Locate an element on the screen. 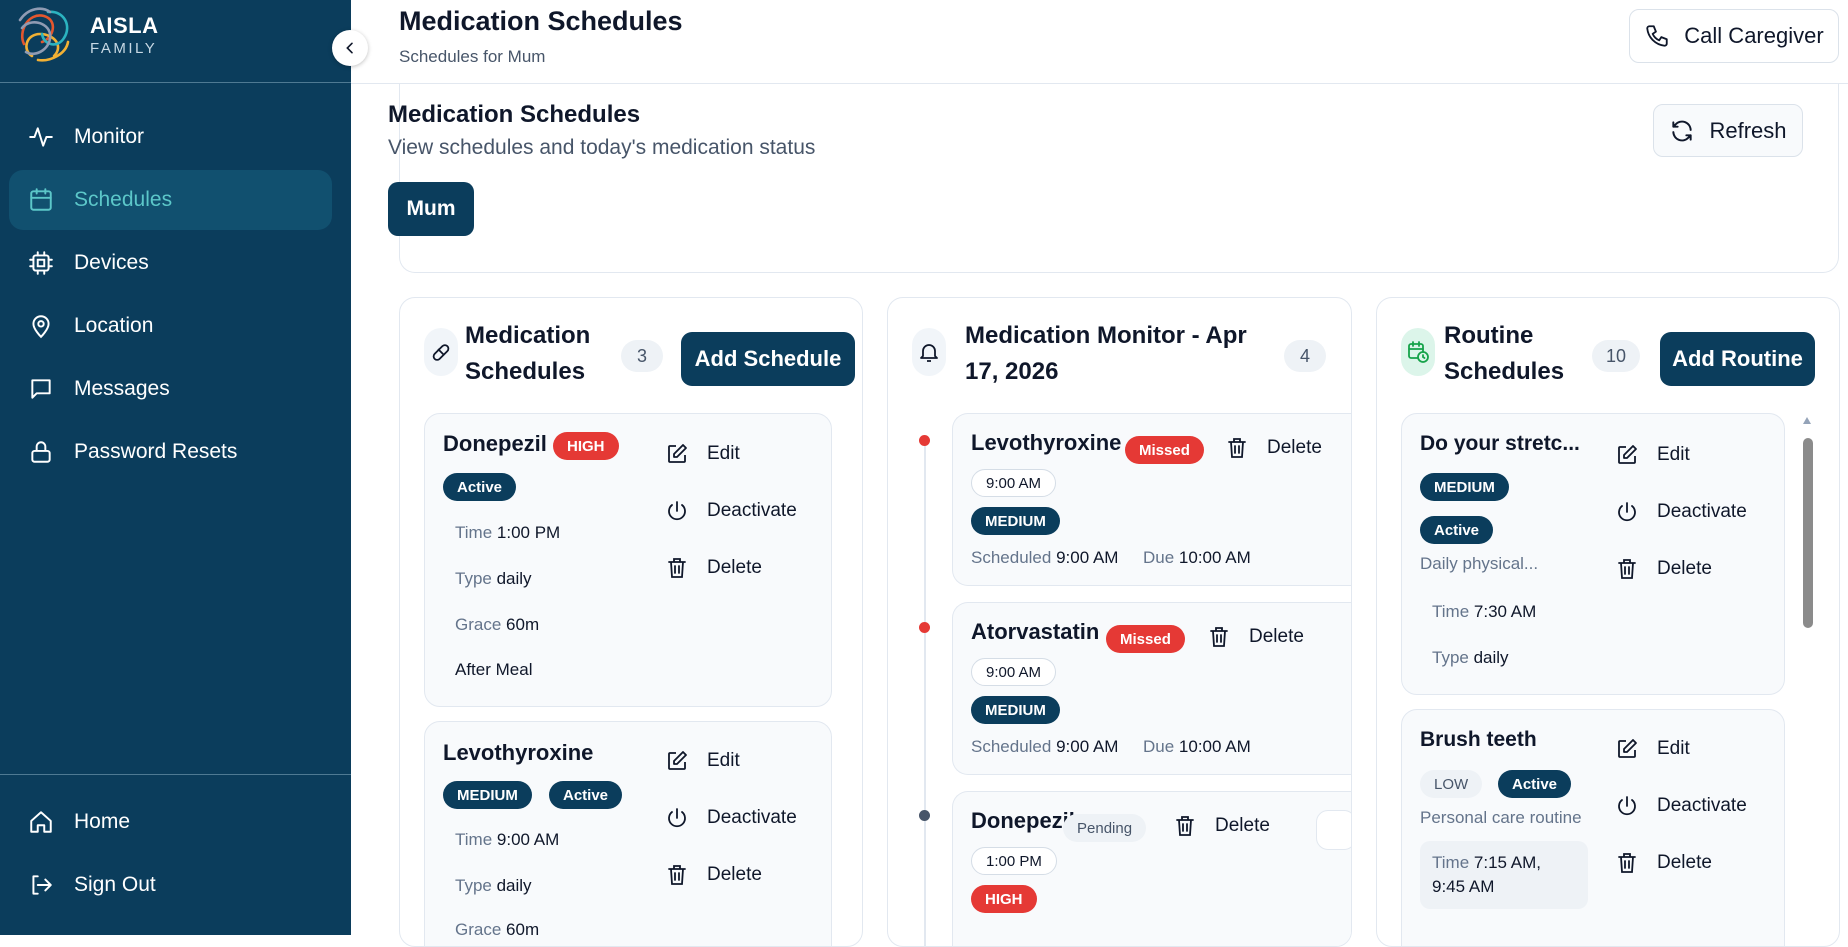  sidebar-item-sign-out: Sign Out is located at coordinates (170, 885).